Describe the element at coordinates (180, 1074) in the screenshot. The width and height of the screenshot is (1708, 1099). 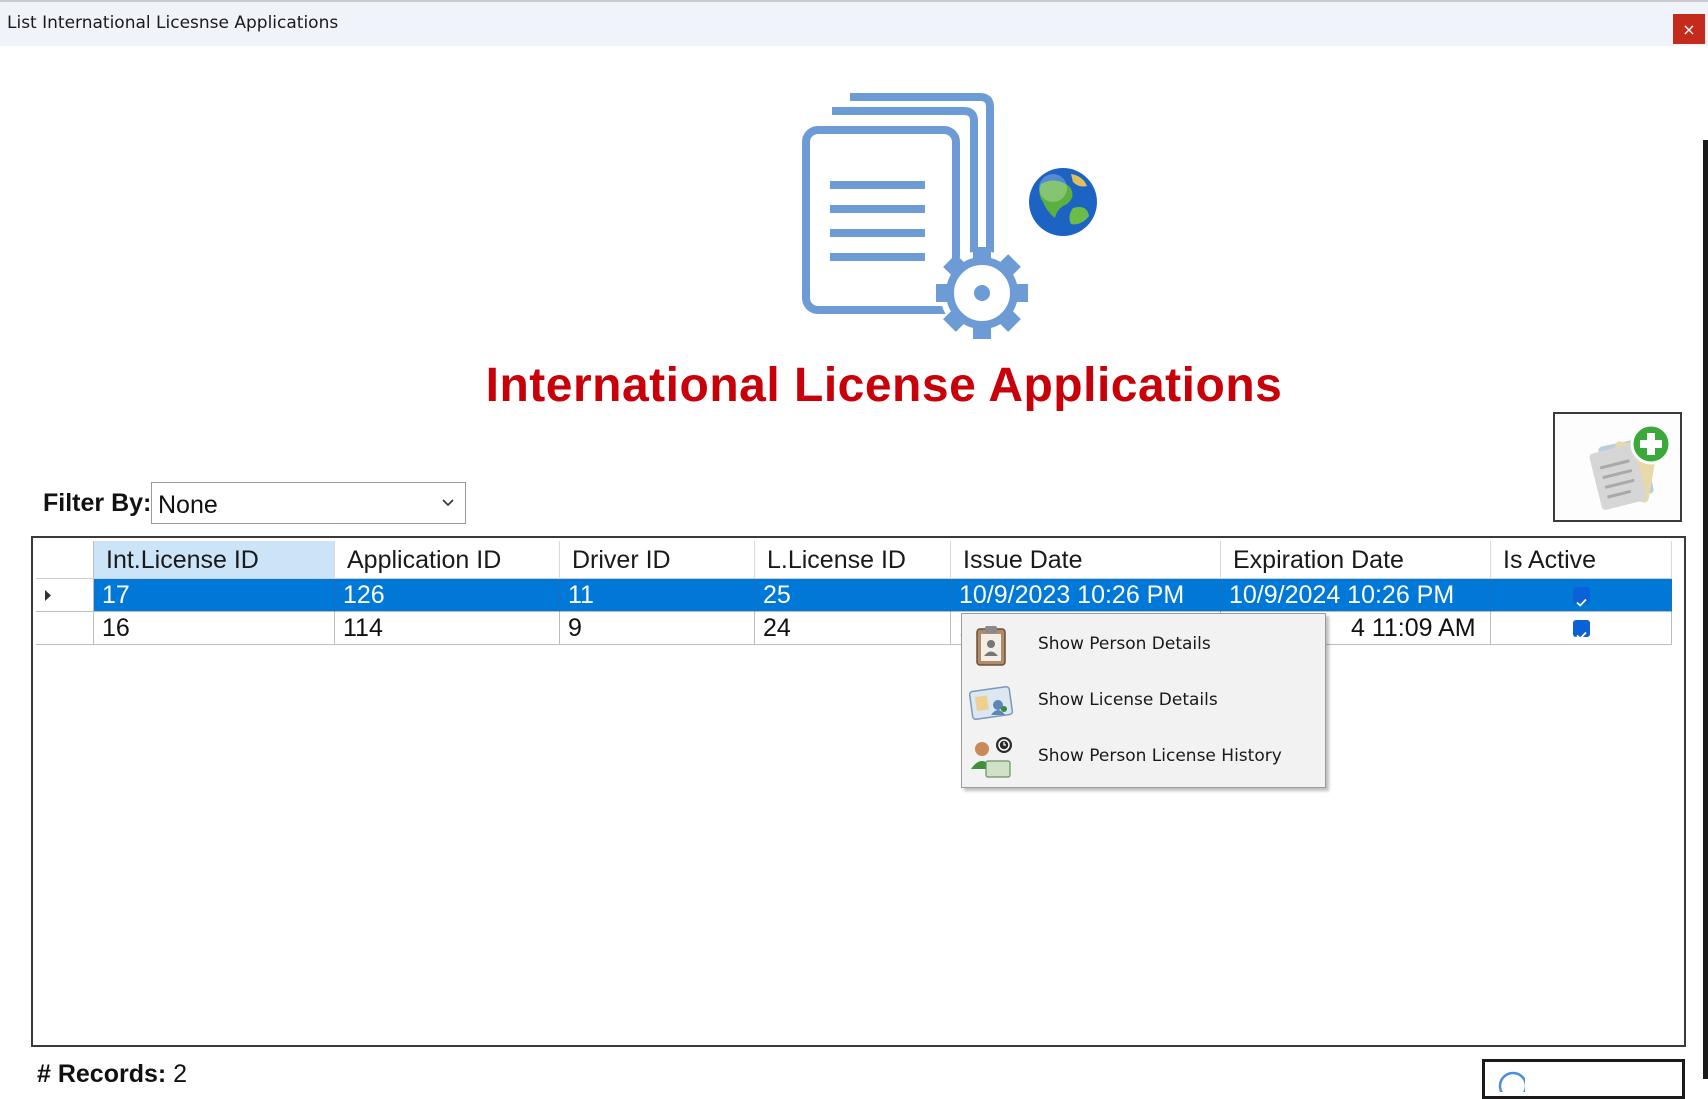
I see `records-value: 2` at that location.